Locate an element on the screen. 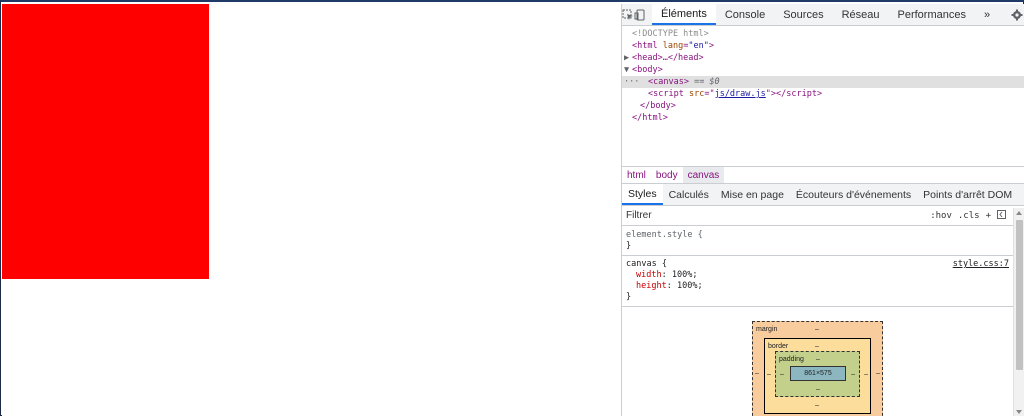 The width and height of the screenshot is (1024, 416). box-model-margin: margin – – – border – – – – padding – – is located at coordinates (817, 368).